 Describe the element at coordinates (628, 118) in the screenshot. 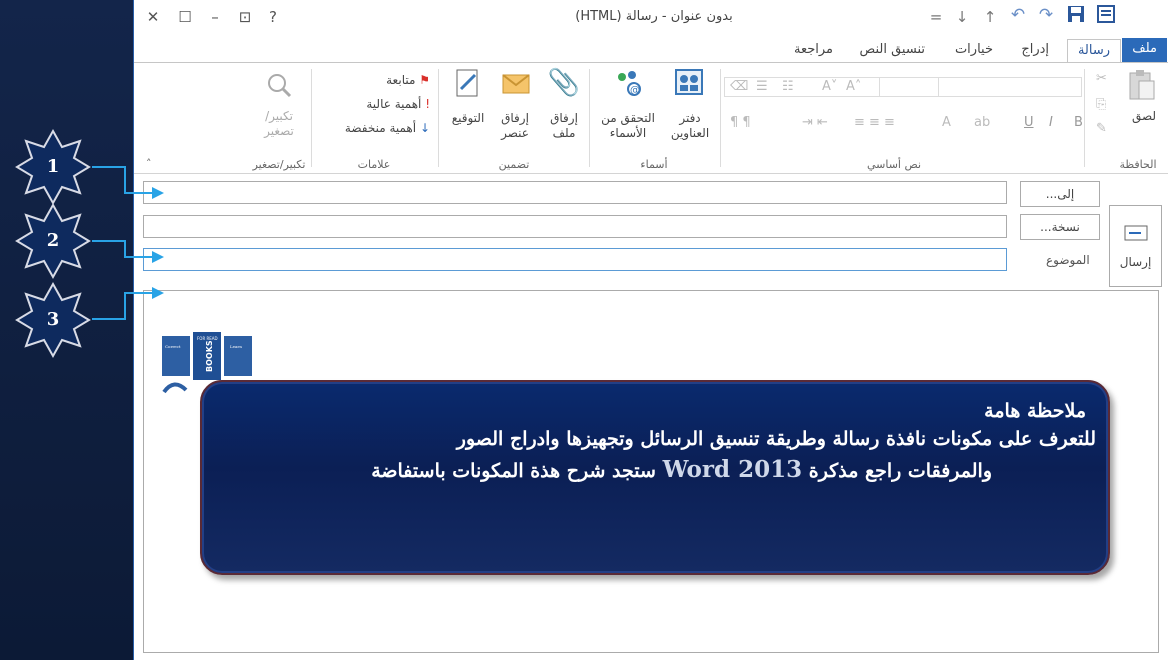

I see `check-names-line1: التحقق من` at that location.